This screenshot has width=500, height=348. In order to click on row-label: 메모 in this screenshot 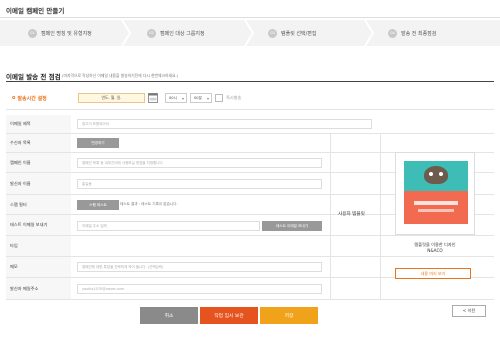, I will do `click(14, 266)`.